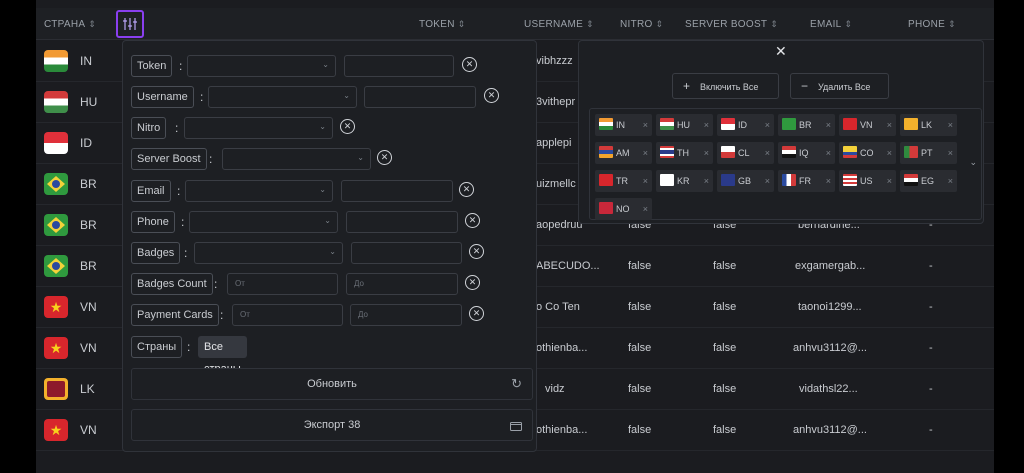  Describe the element at coordinates (684, 181) in the screenshot. I see `country-tag-kr: KR ×` at that location.